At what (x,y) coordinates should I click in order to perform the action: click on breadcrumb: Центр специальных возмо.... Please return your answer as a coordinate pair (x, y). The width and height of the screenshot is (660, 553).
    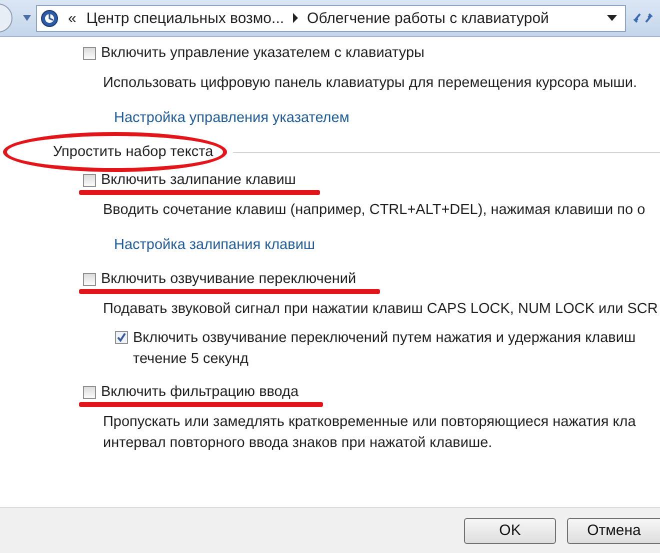
    Looking at the image, I should click on (185, 18).